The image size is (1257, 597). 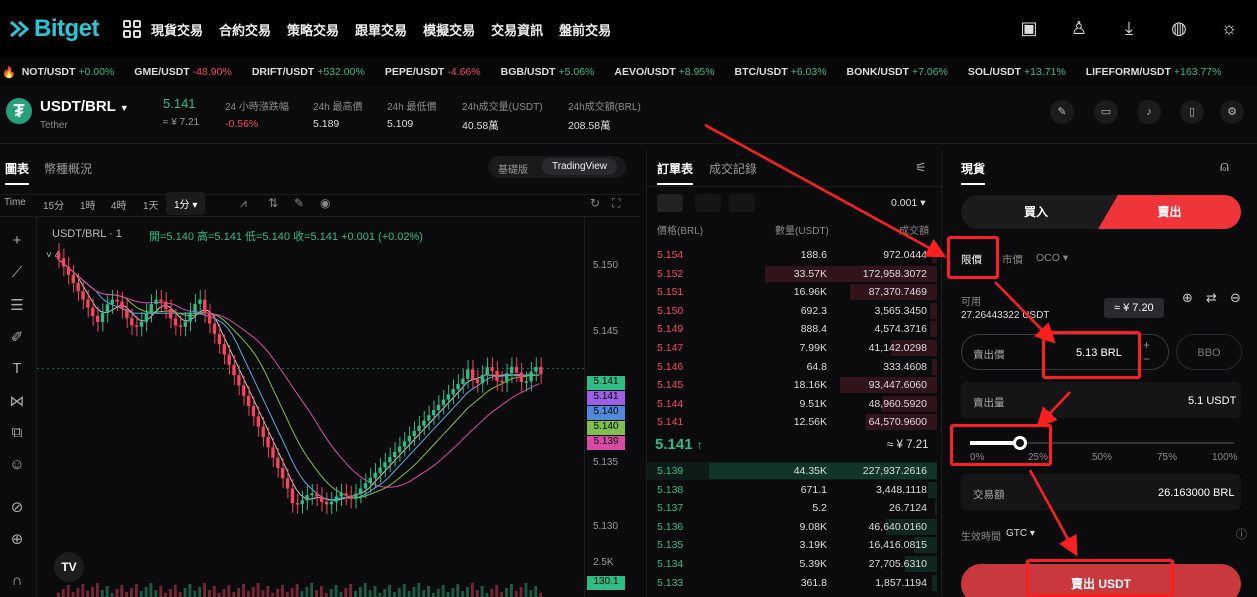 I want to click on ask-row: 5.149 888.4 4,574.3716, so click(x=792, y=329).